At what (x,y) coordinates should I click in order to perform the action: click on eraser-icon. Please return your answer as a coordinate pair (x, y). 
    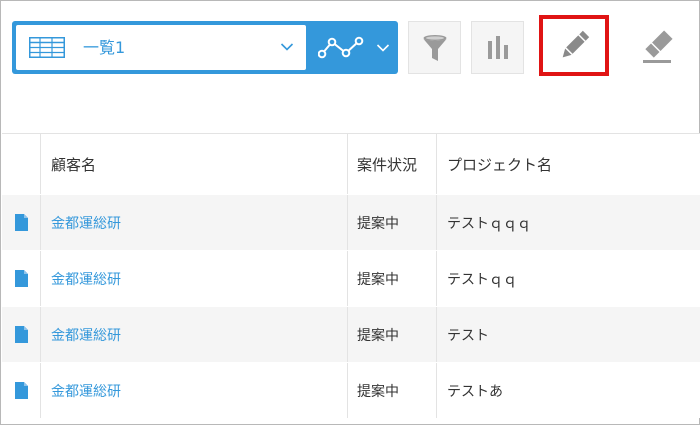
    Looking at the image, I should click on (658, 46).